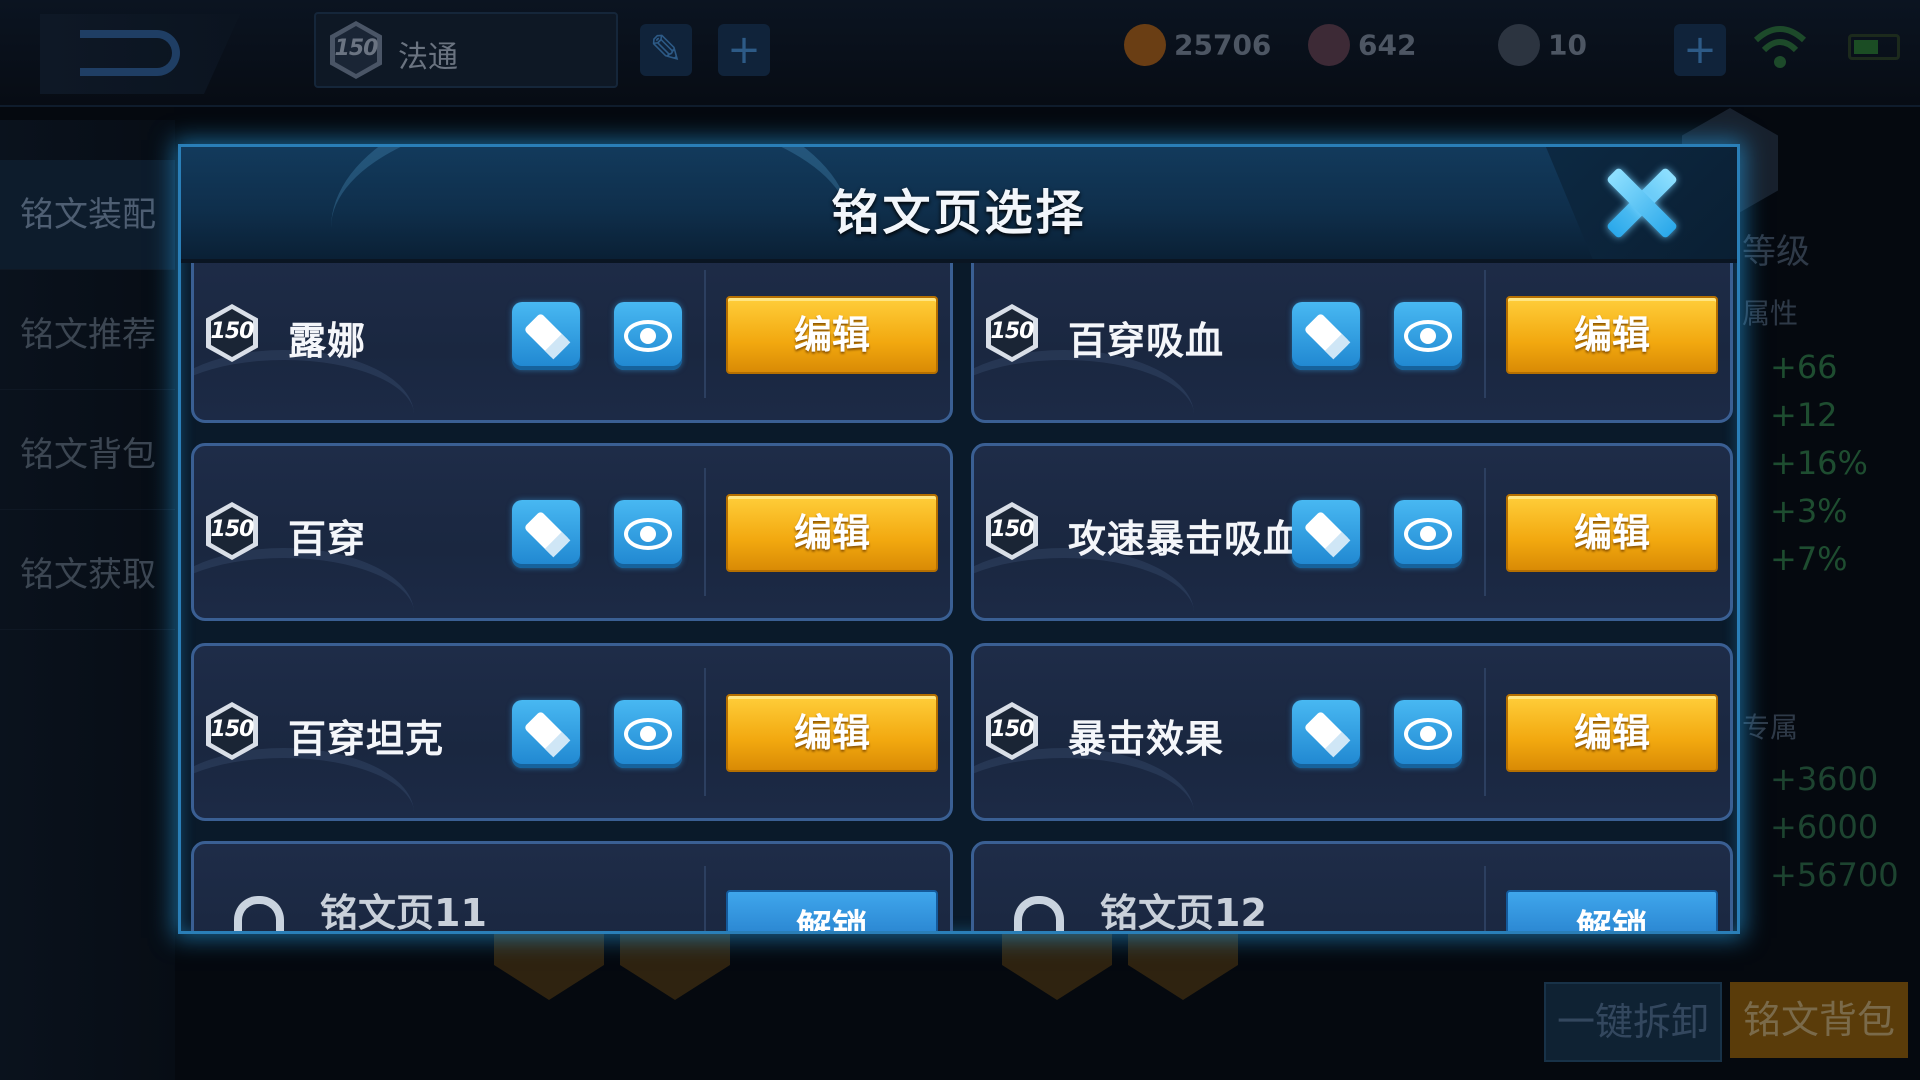 The height and width of the screenshot is (1080, 1920). Describe the element at coordinates (428, 57) in the screenshot. I see `player-name: 法通` at that location.